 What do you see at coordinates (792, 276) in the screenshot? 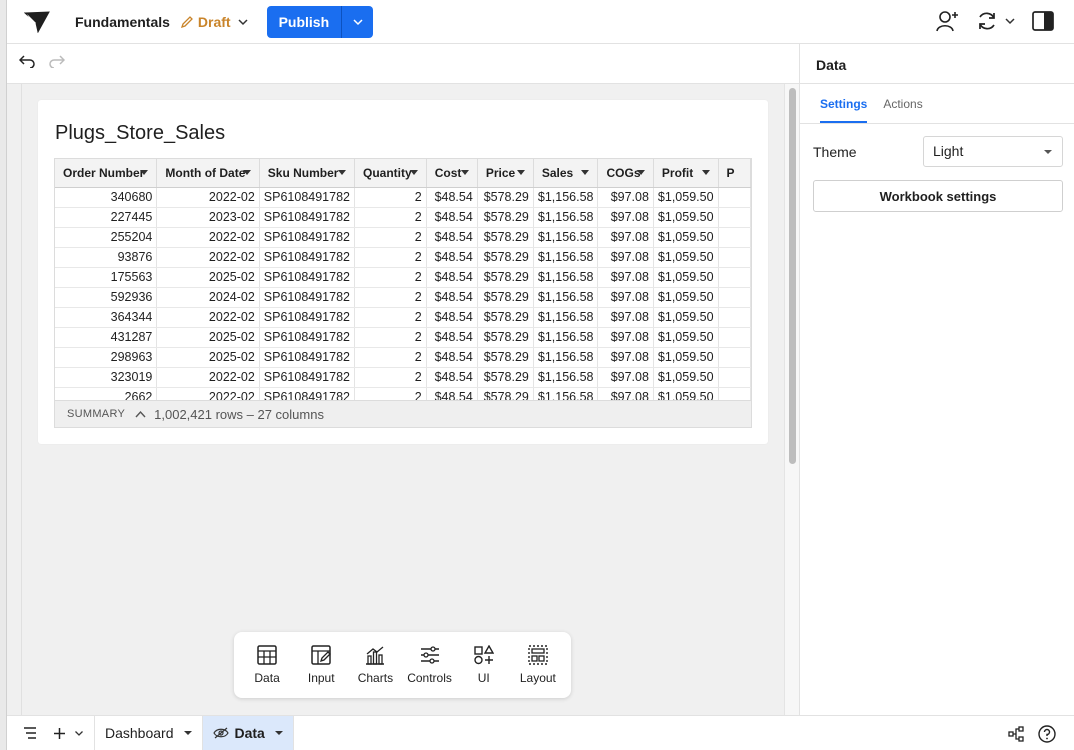
I see `scrollbar-thumb` at bounding box center [792, 276].